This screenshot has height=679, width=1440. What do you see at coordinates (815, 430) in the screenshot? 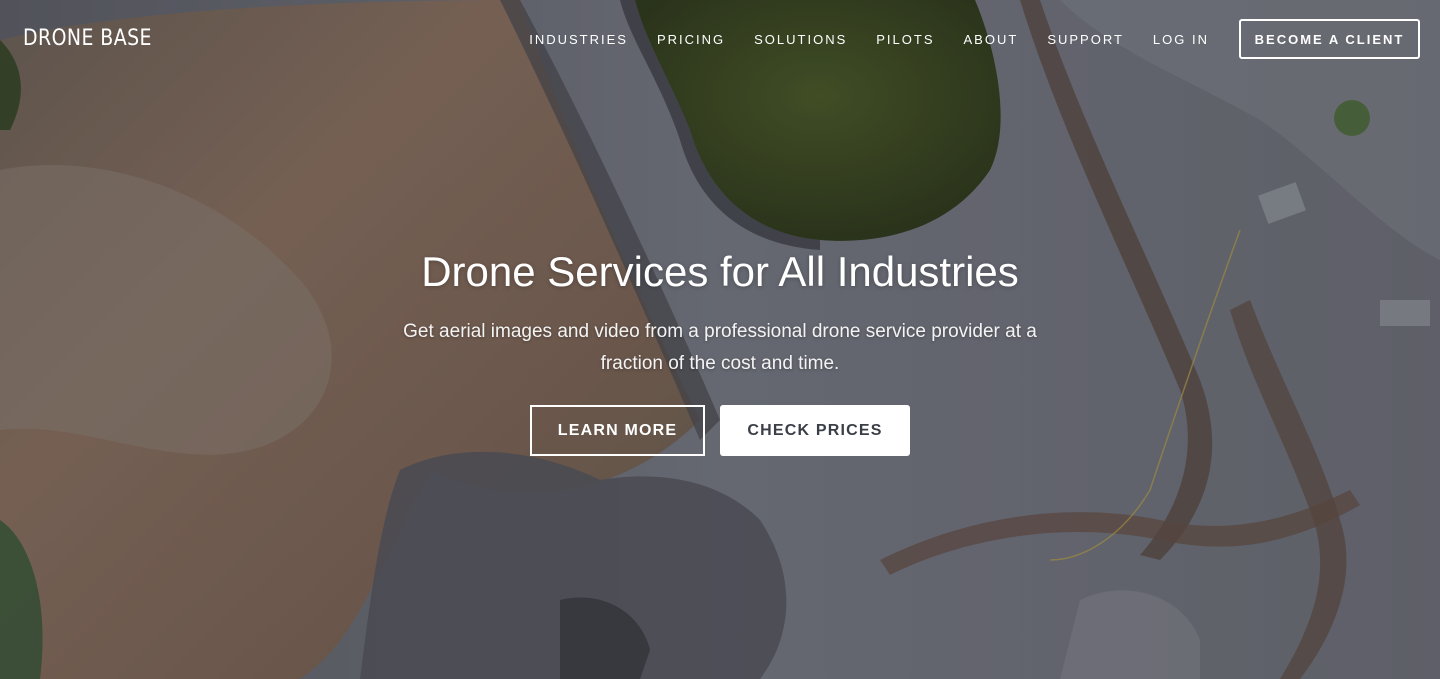
I see `check-prices-button: CHECK PRICES` at bounding box center [815, 430].